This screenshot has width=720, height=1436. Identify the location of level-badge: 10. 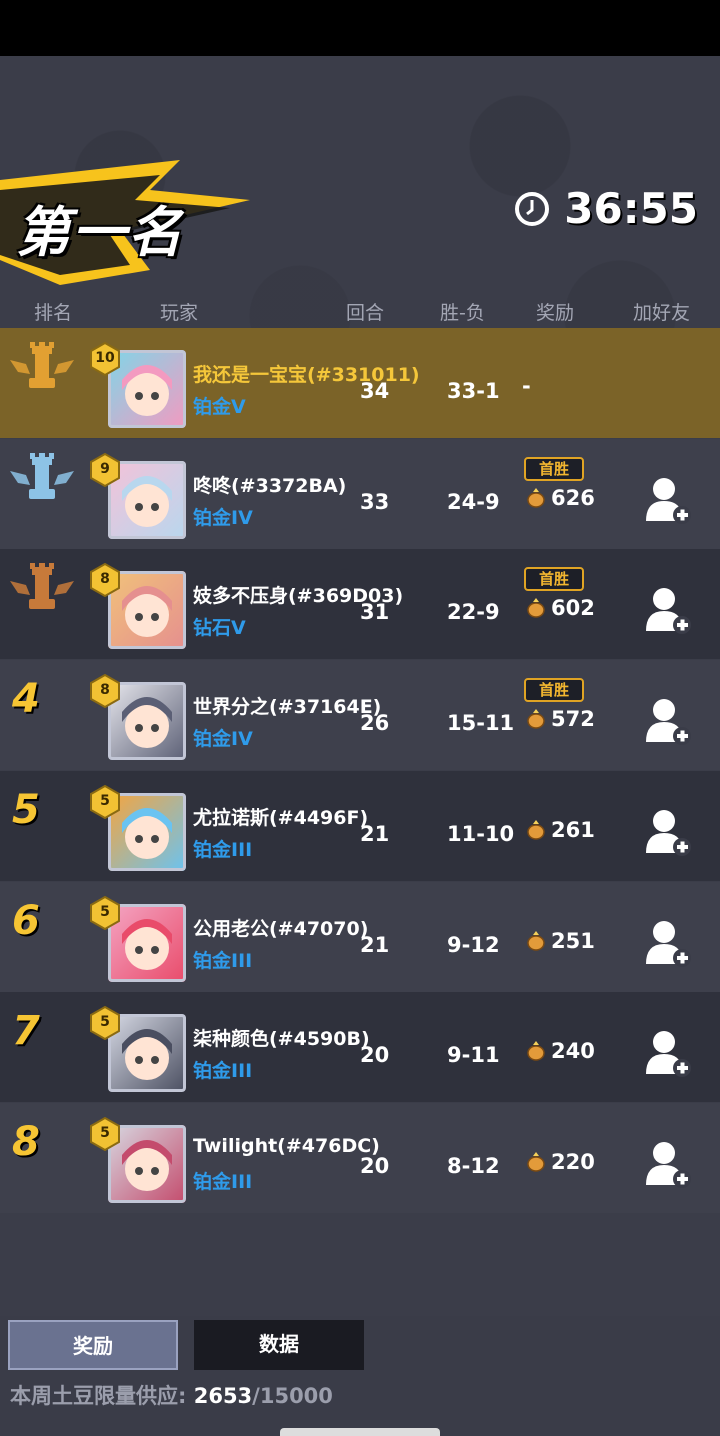
(105, 359).